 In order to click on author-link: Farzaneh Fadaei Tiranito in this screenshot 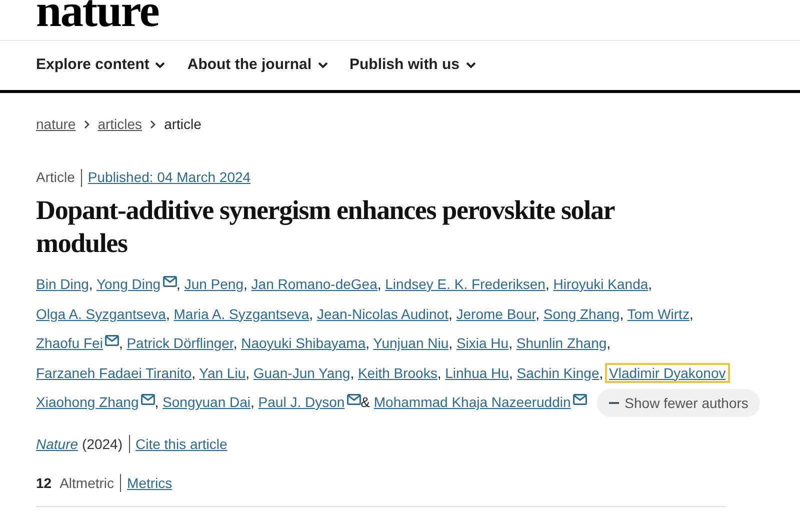, I will do `click(114, 372)`.